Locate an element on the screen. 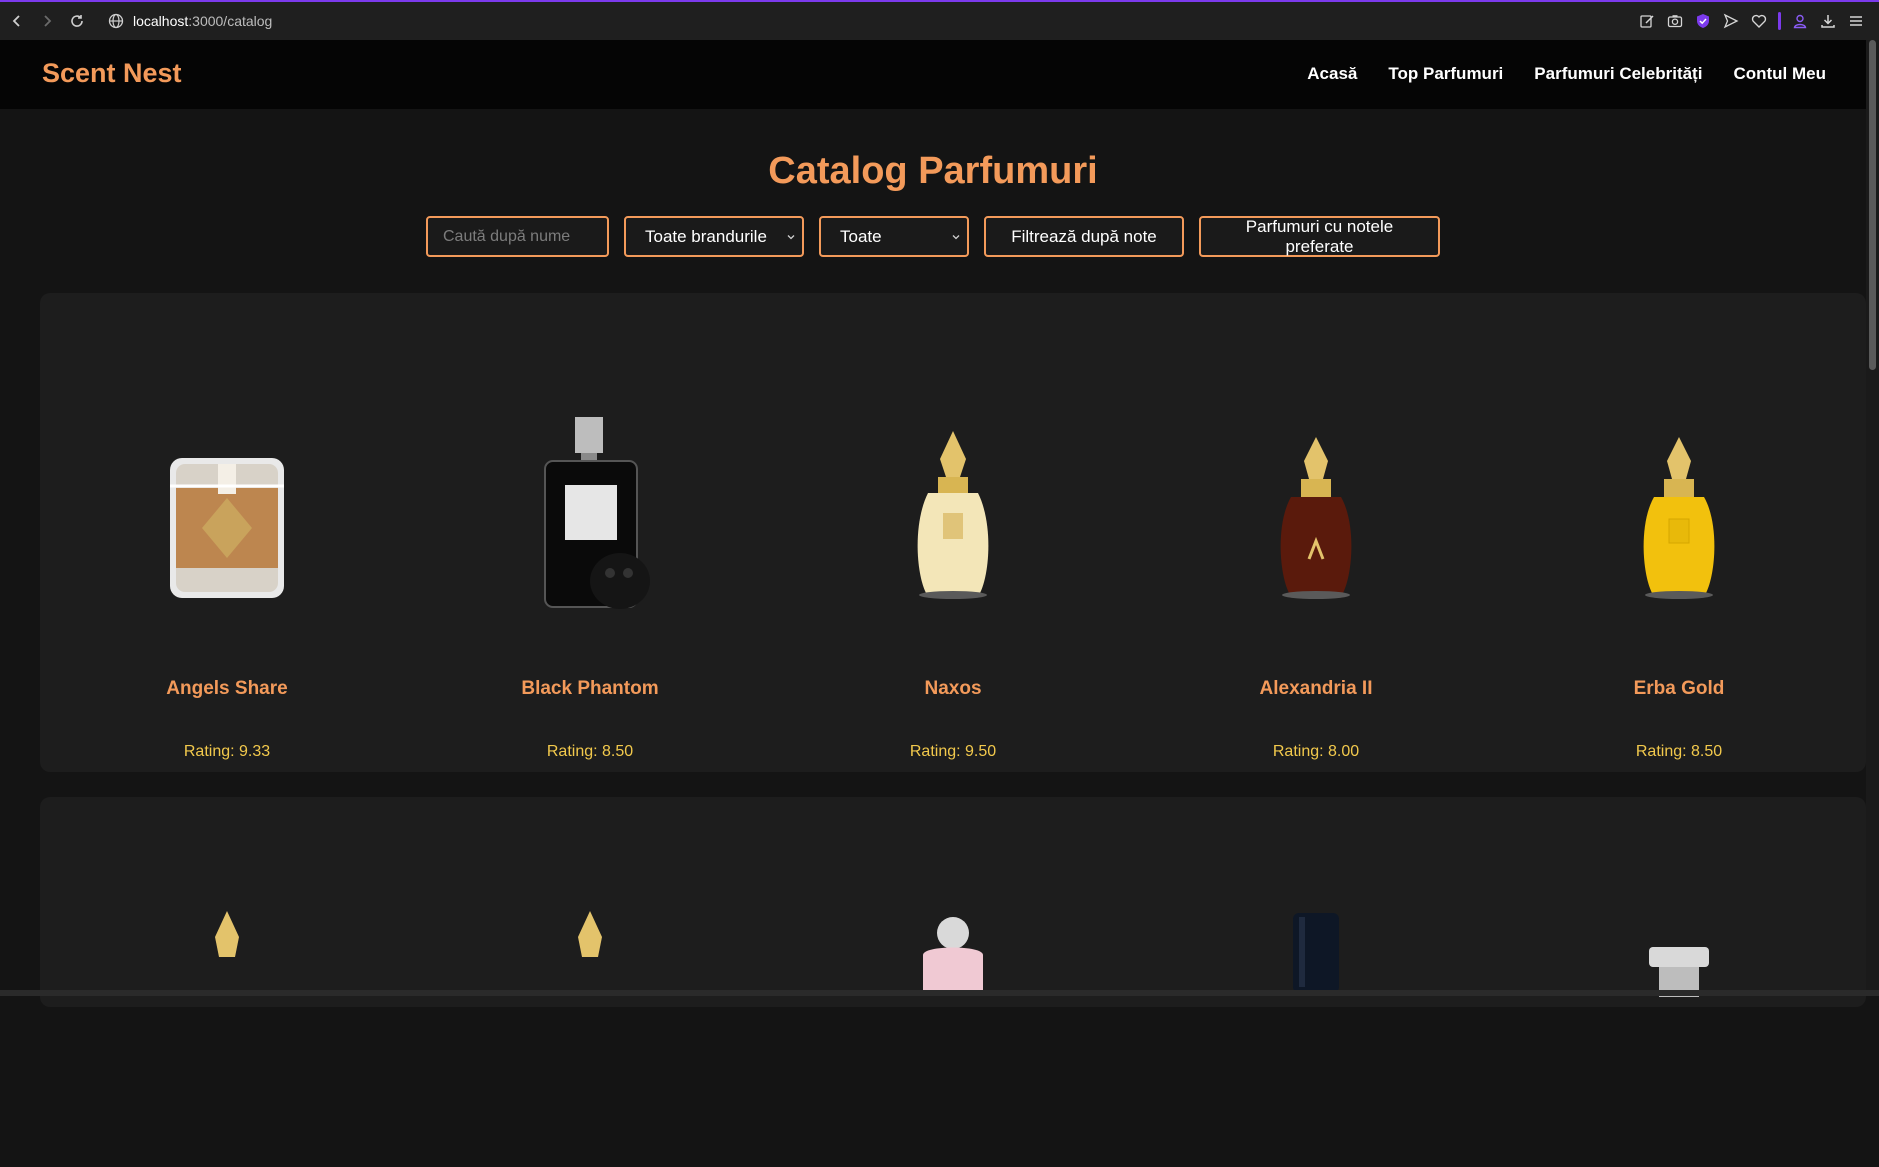 This screenshot has width=1879, height=1167. nav-link-celebrity-perfumes: Parfumuri Celebrități is located at coordinates (1618, 74).